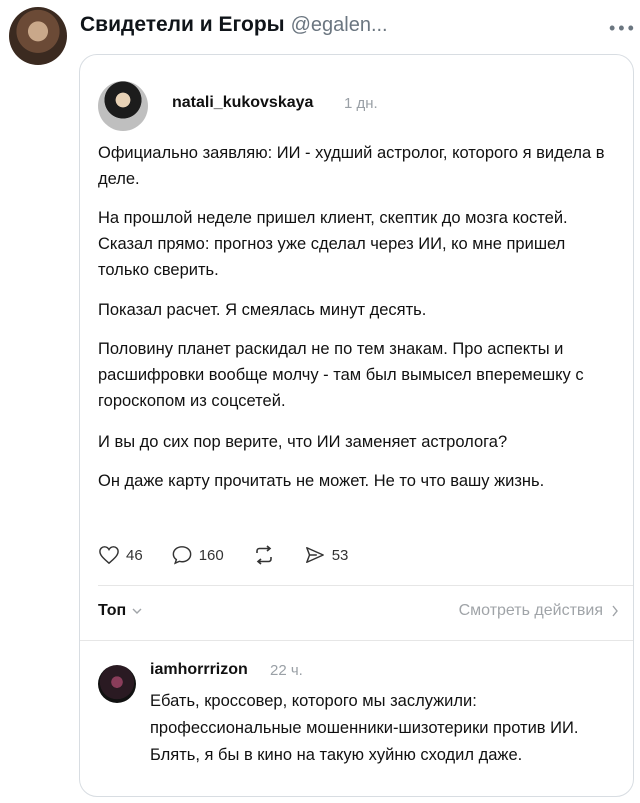  What do you see at coordinates (112, 610) in the screenshot?
I see `sort-label: Топ` at bounding box center [112, 610].